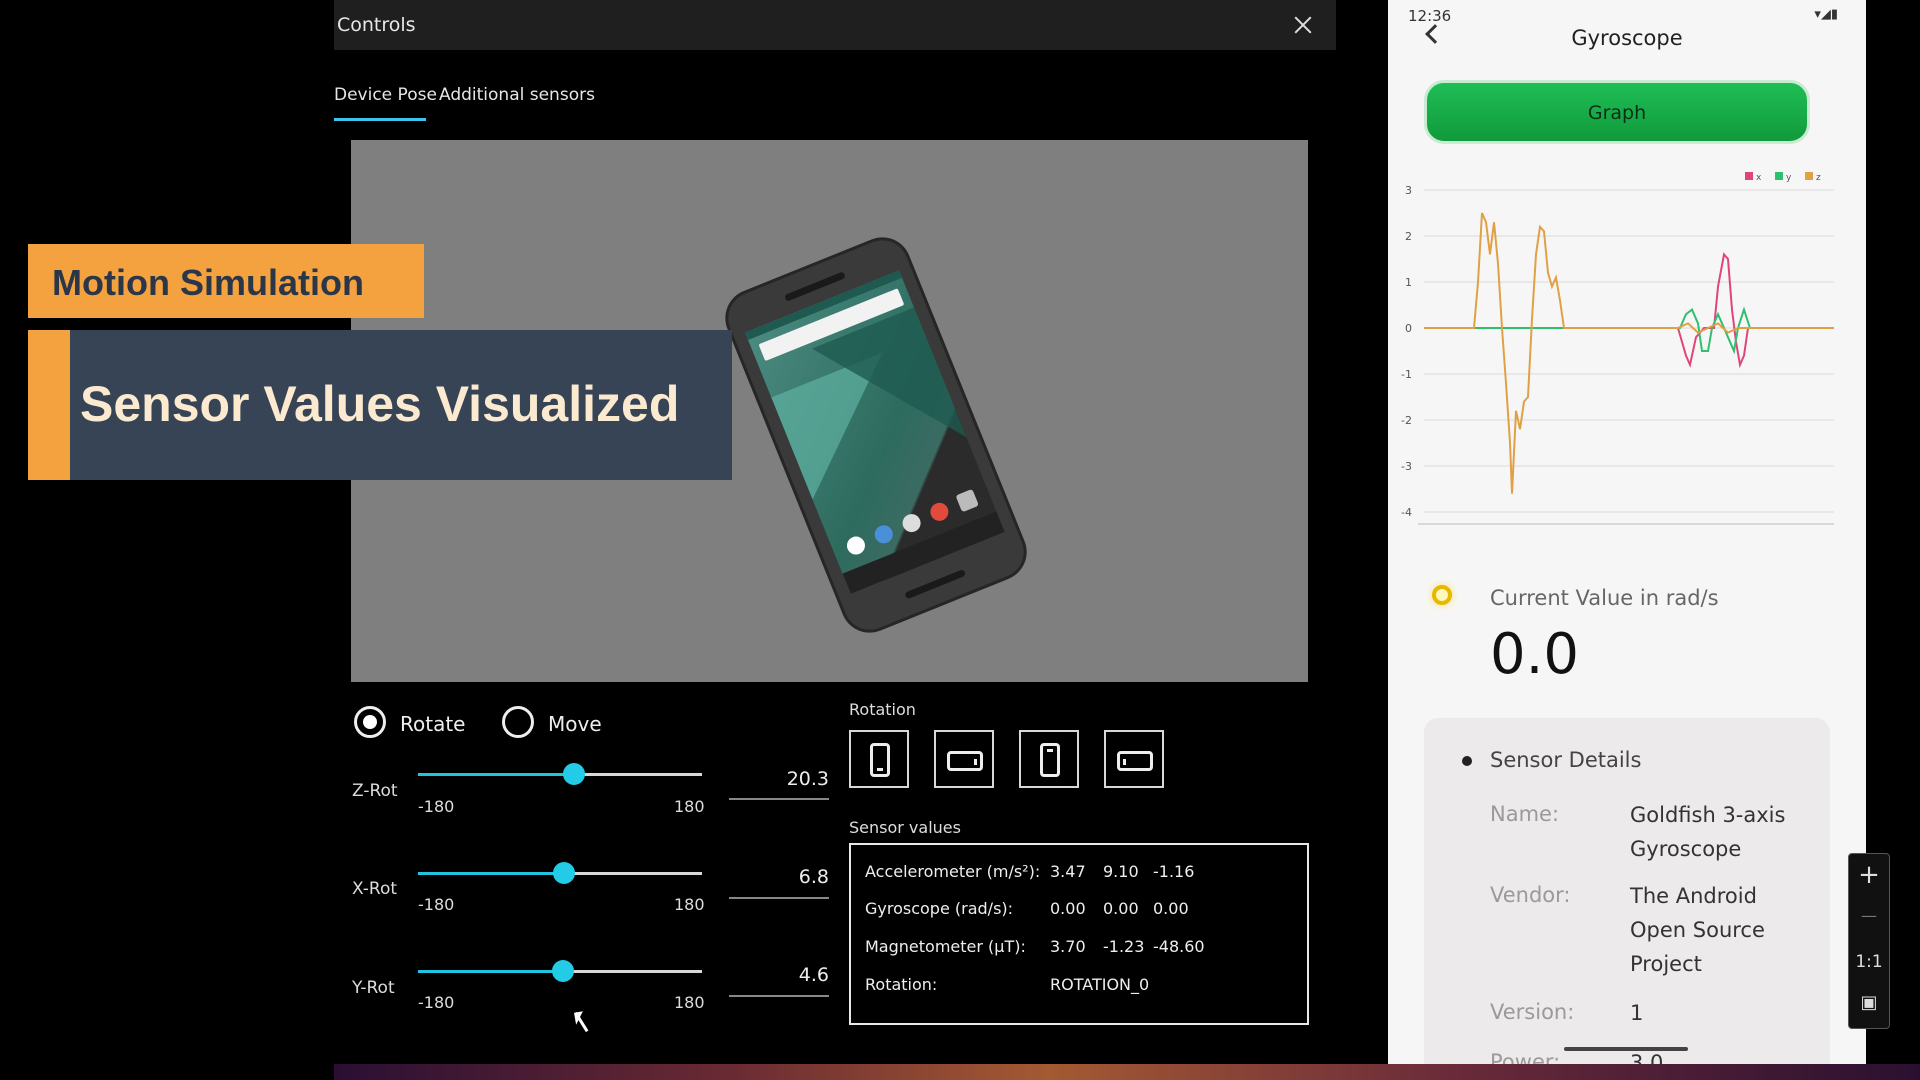  I want to click on y-rot-value-input: 4.6, so click(779, 975).